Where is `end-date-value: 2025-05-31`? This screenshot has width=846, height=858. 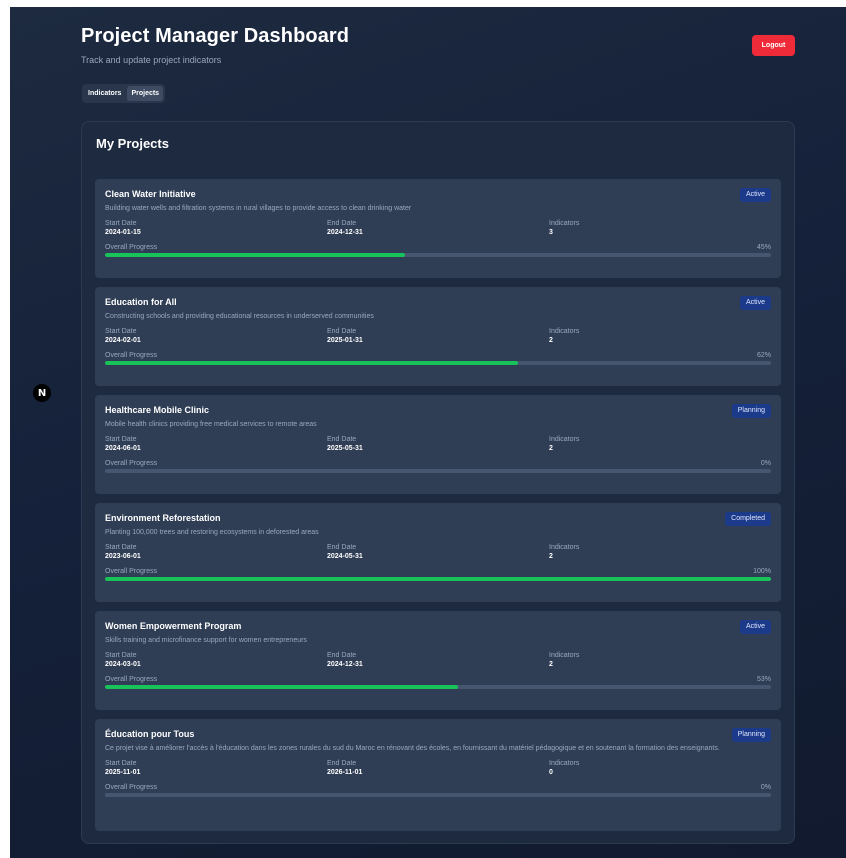 end-date-value: 2025-05-31 is located at coordinates (345, 448).